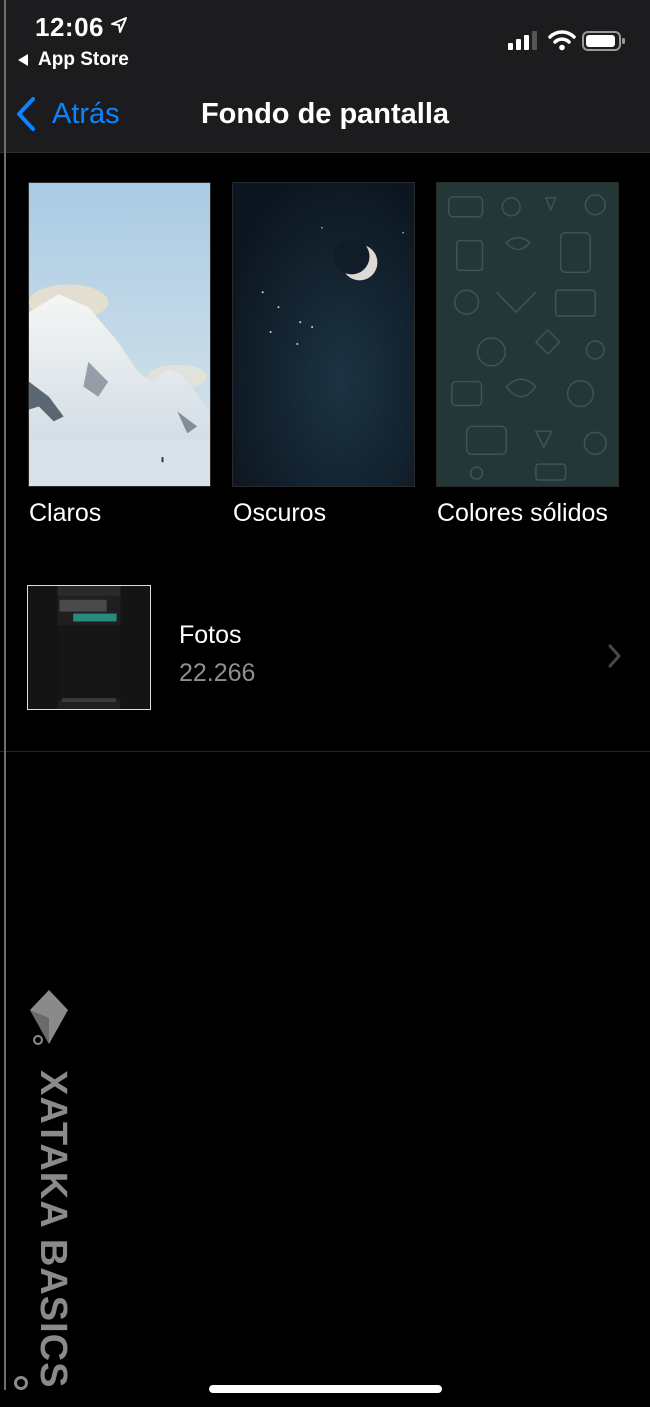 The height and width of the screenshot is (1407, 650). What do you see at coordinates (49, 1017) in the screenshot?
I see `xataka-logo-icon` at bounding box center [49, 1017].